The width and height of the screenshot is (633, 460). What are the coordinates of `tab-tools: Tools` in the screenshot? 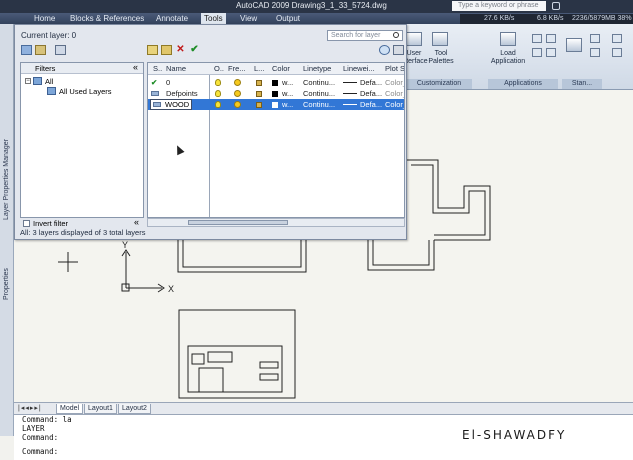 It's located at (213, 18).